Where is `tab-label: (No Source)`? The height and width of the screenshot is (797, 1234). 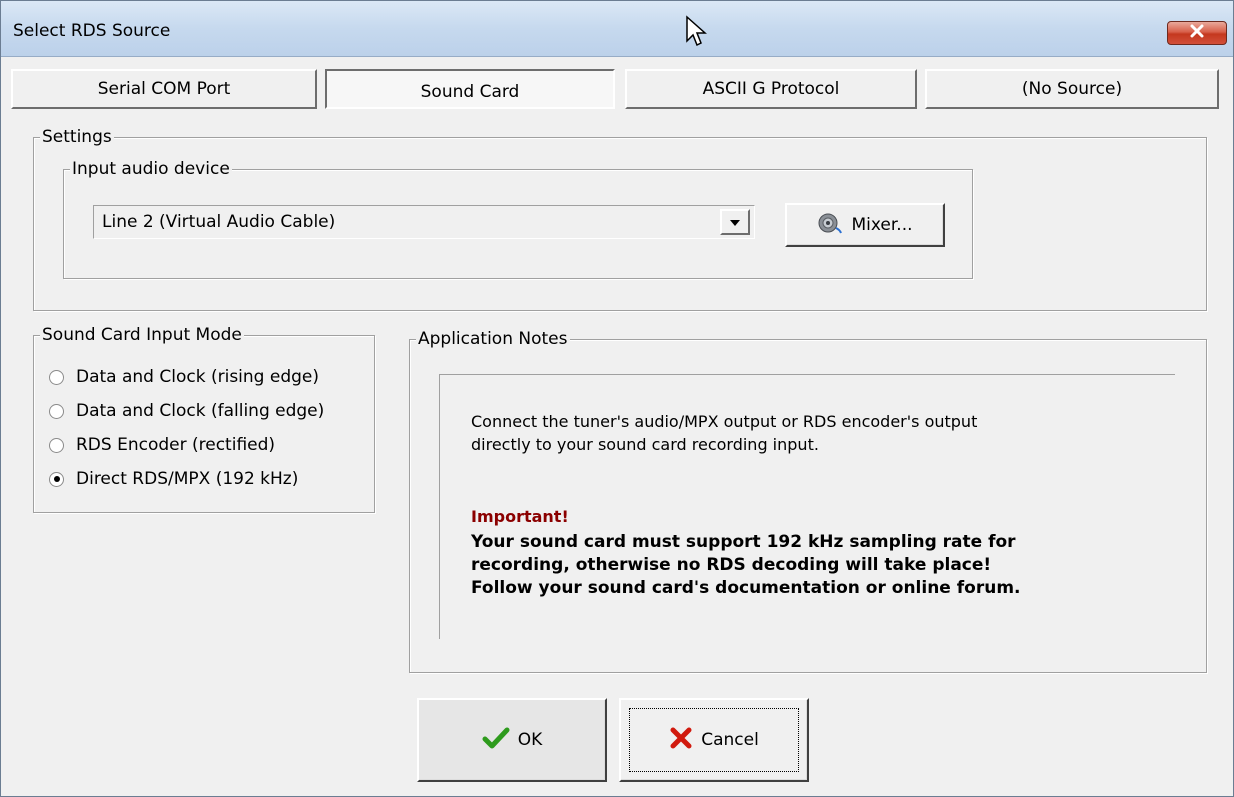
tab-label: (No Source) is located at coordinates (1072, 89).